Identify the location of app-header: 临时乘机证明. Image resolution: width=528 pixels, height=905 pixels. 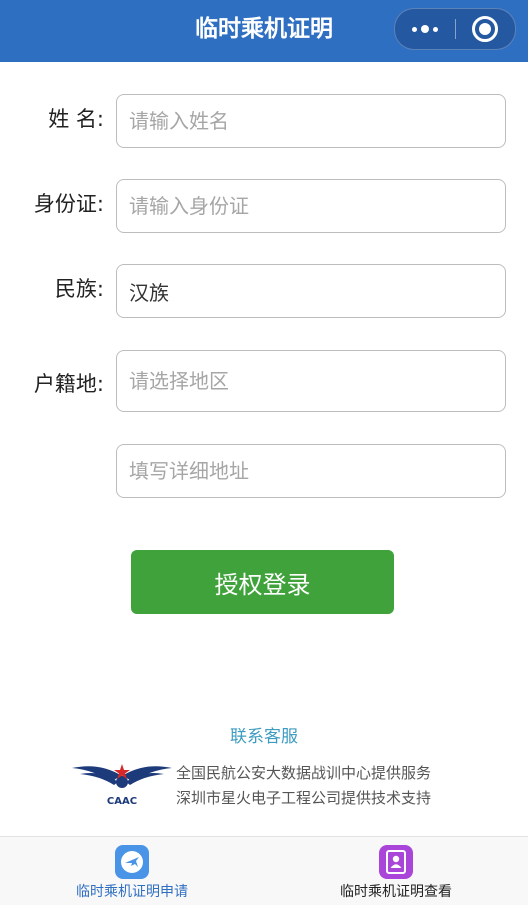
(264, 31).